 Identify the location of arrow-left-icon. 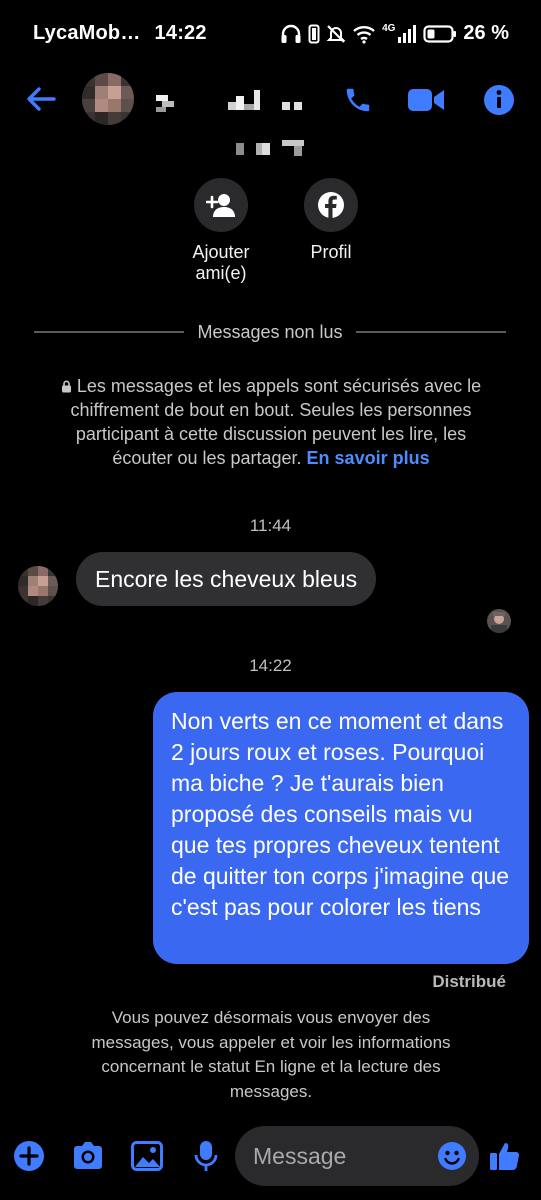
(41, 99).